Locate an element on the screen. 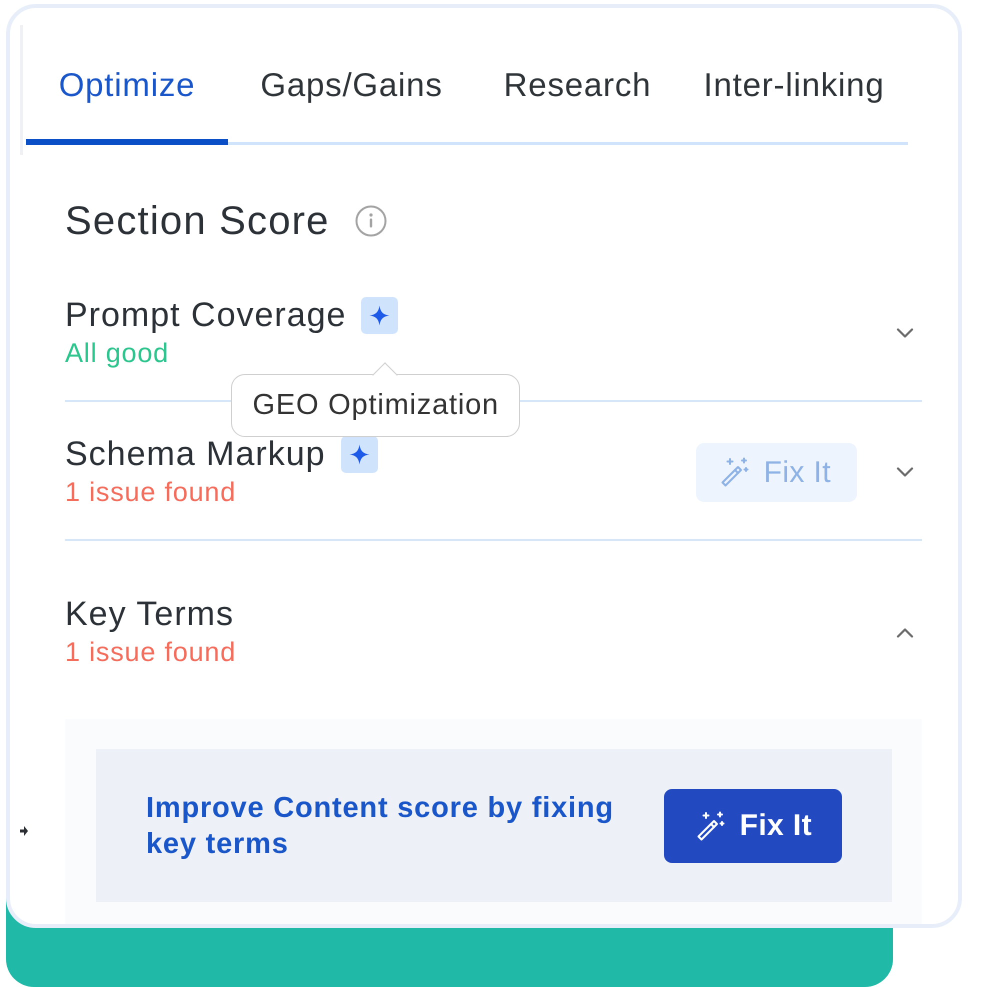  tab: Inter-linking is located at coordinates (794, 106).